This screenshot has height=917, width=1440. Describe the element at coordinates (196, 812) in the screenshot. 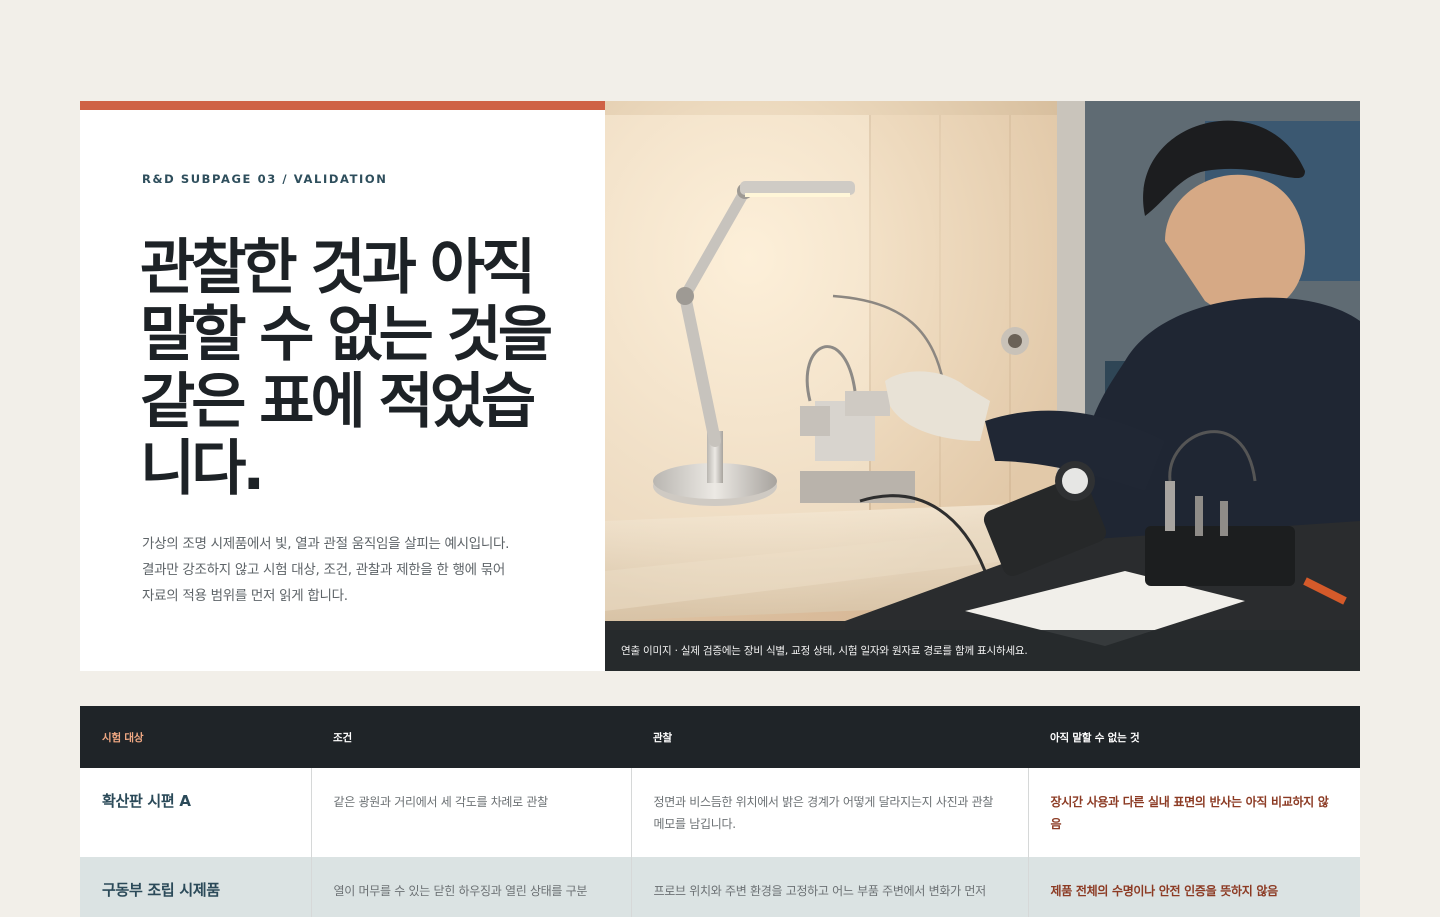

I see `cell-target: 확산판 시편 A` at that location.